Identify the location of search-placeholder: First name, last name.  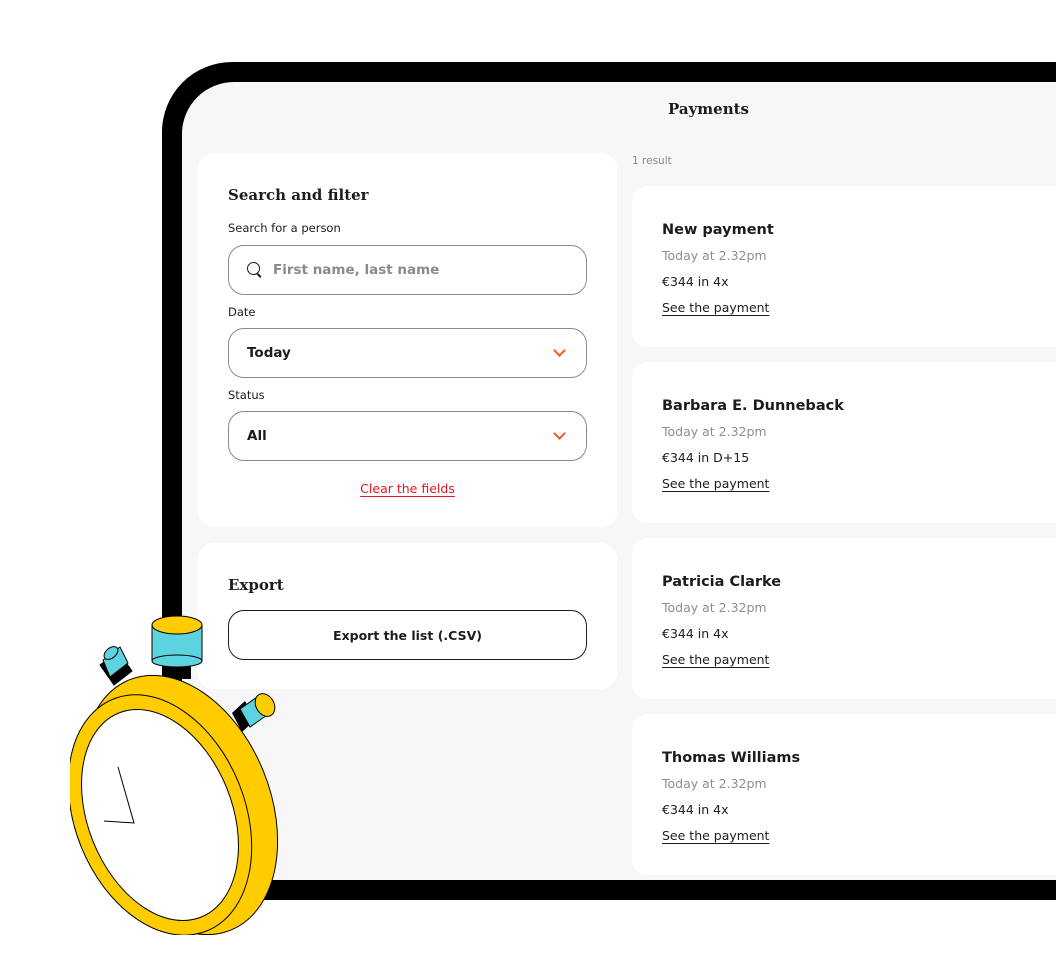
(356, 270).